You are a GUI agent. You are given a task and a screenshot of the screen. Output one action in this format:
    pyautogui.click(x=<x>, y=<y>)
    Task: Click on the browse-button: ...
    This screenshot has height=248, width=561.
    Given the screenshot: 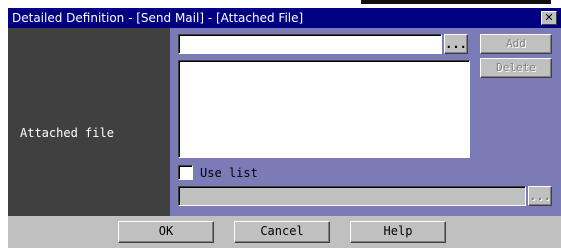 What is the action you would take?
    pyautogui.click(x=456, y=44)
    